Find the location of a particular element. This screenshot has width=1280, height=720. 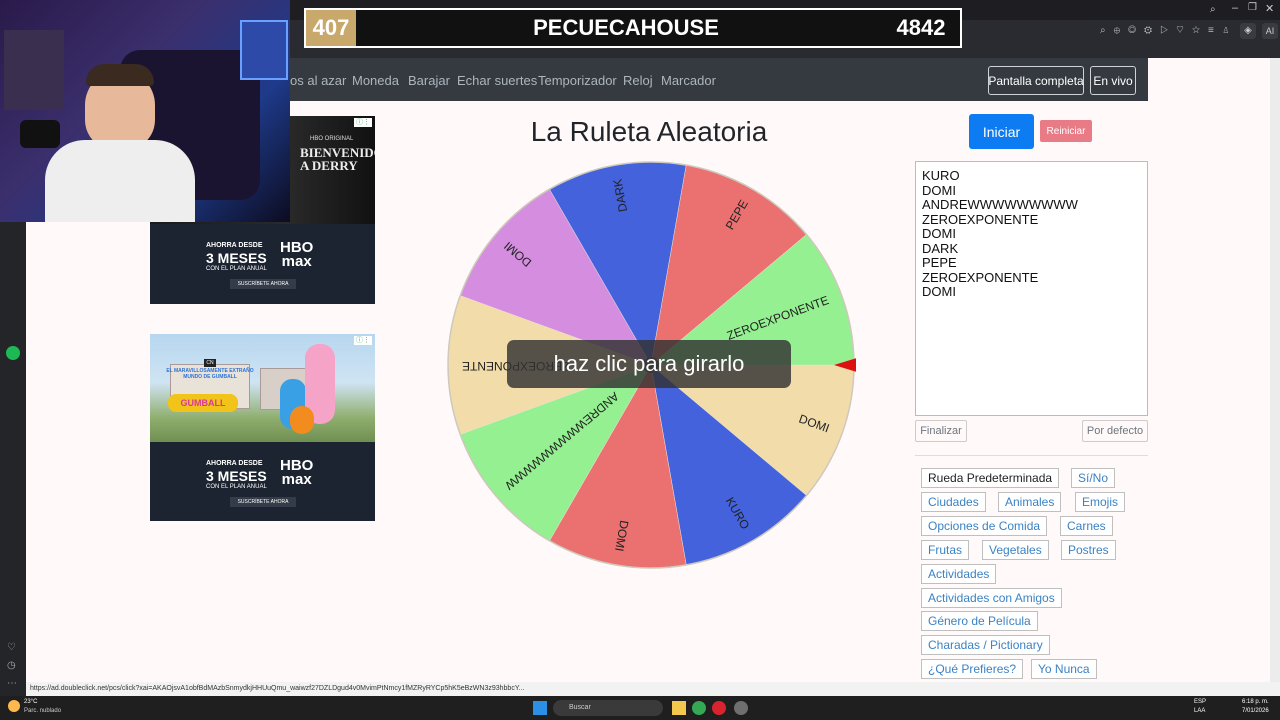

preset-emojis: Emojis is located at coordinates (1100, 502).